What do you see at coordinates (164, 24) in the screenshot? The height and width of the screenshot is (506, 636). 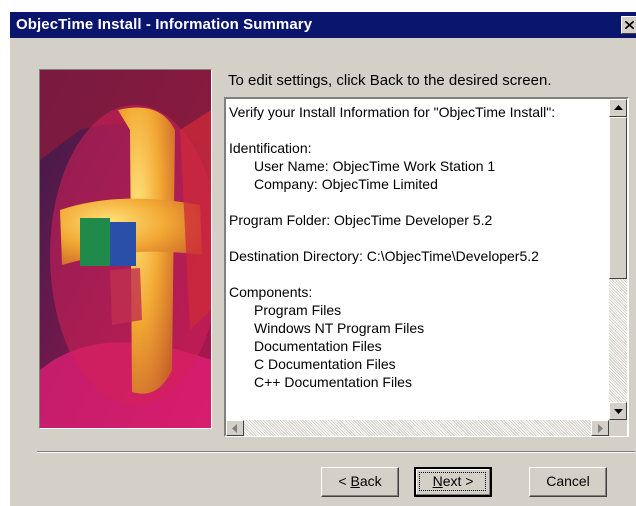 I see `window-title: ObjecTime Install - Information Summary` at bounding box center [164, 24].